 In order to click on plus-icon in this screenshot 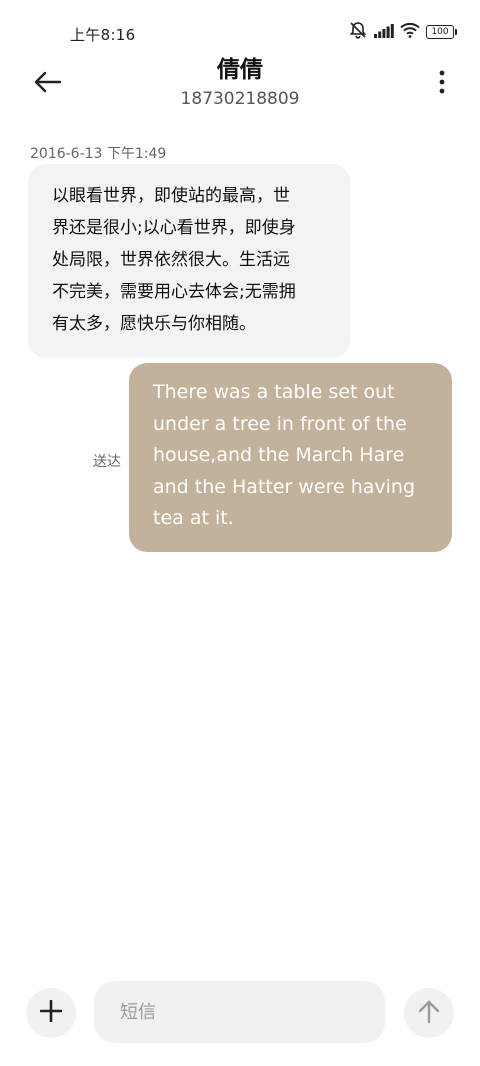, I will do `click(51, 1012)`.